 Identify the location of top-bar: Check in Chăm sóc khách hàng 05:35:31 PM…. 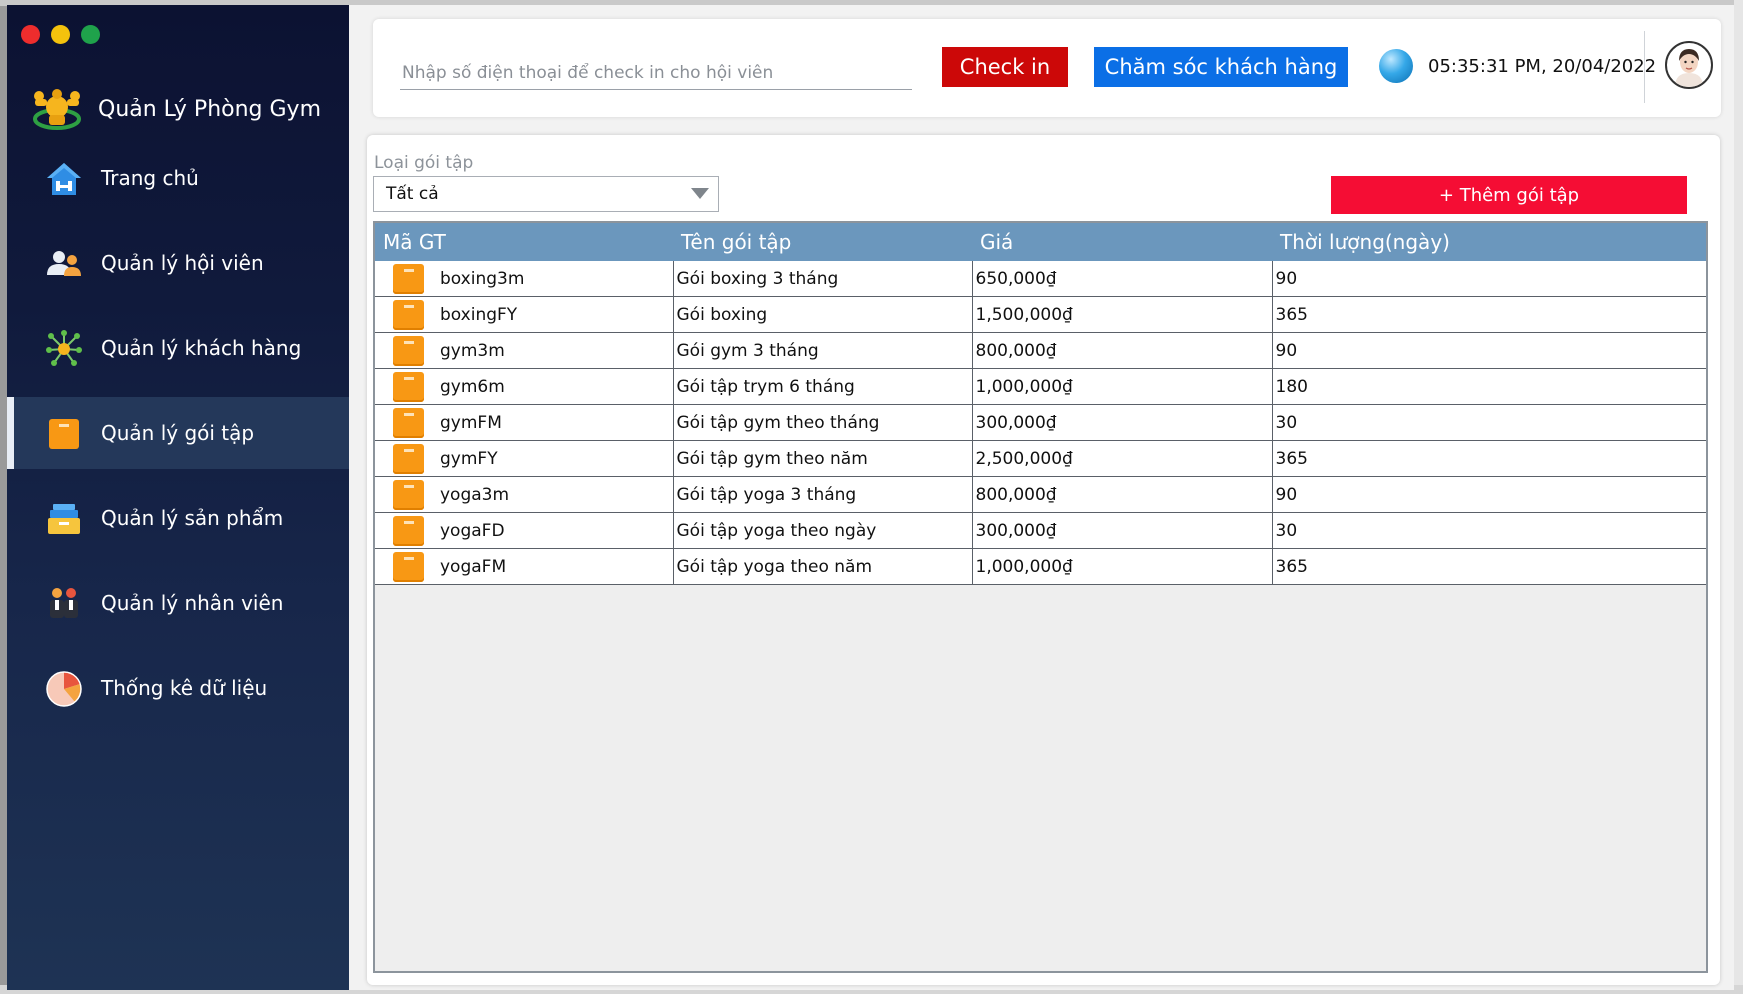
(1047, 68).